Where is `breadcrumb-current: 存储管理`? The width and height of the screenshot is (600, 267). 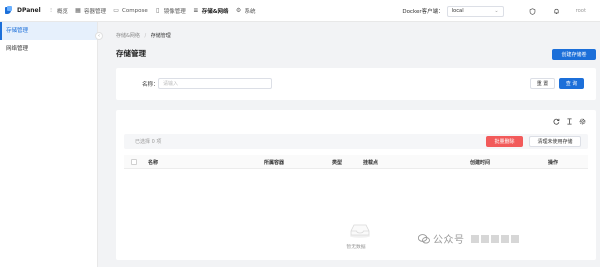
breadcrumb-current: 存储管理 is located at coordinates (160, 36).